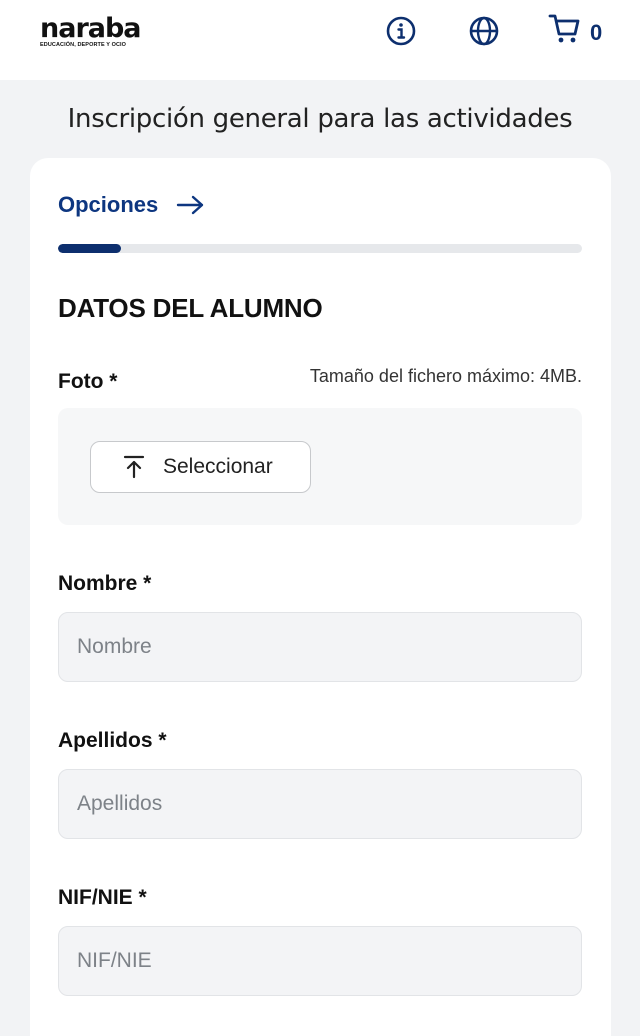  What do you see at coordinates (112, 740) in the screenshot?
I see `apellidos-label: Apellidos *` at bounding box center [112, 740].